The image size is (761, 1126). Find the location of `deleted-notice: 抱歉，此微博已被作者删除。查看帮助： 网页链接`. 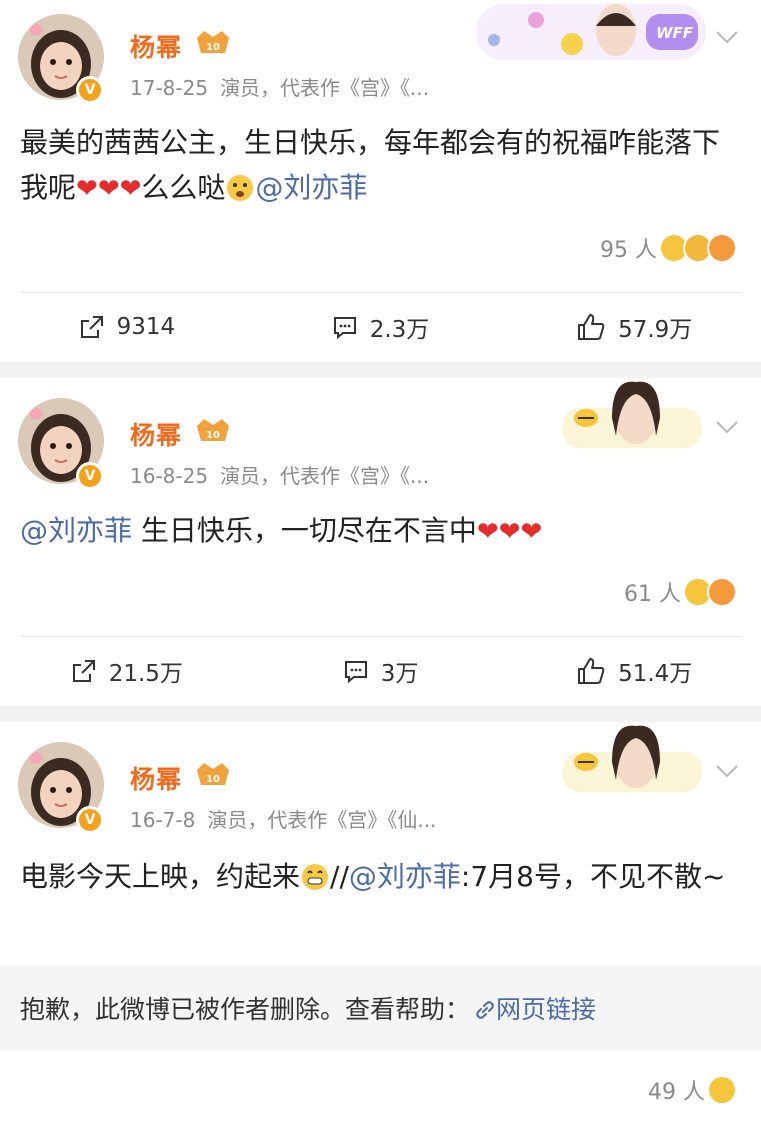

deleted-notice: 抱歉，此微博已被作者删除。查看帮助： 网页链接 is located at coordinates (380, 1008).